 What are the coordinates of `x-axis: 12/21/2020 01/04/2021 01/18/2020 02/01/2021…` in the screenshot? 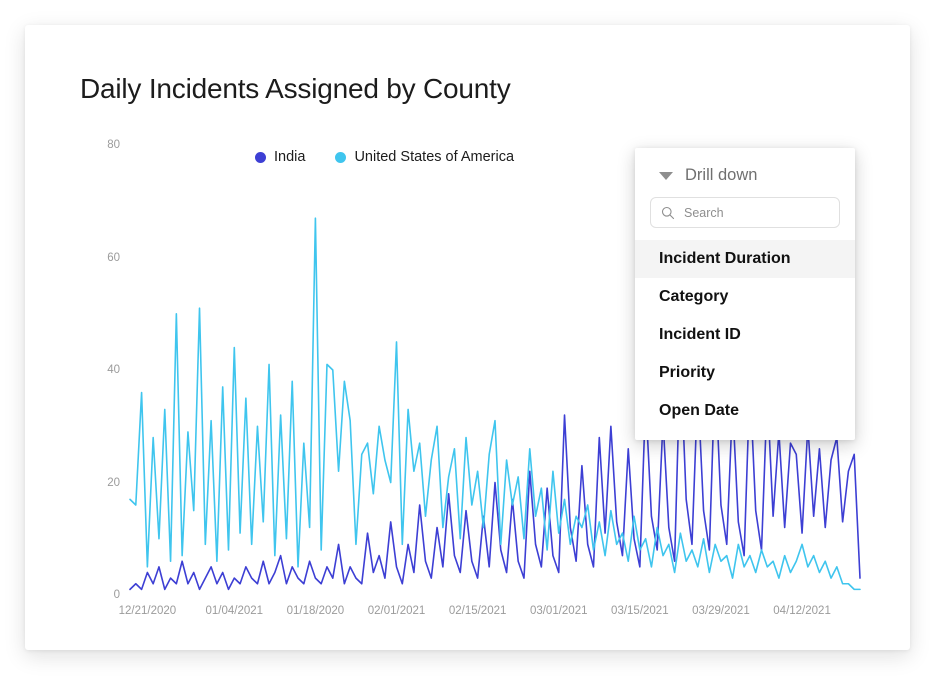 It's located at (494, 610).